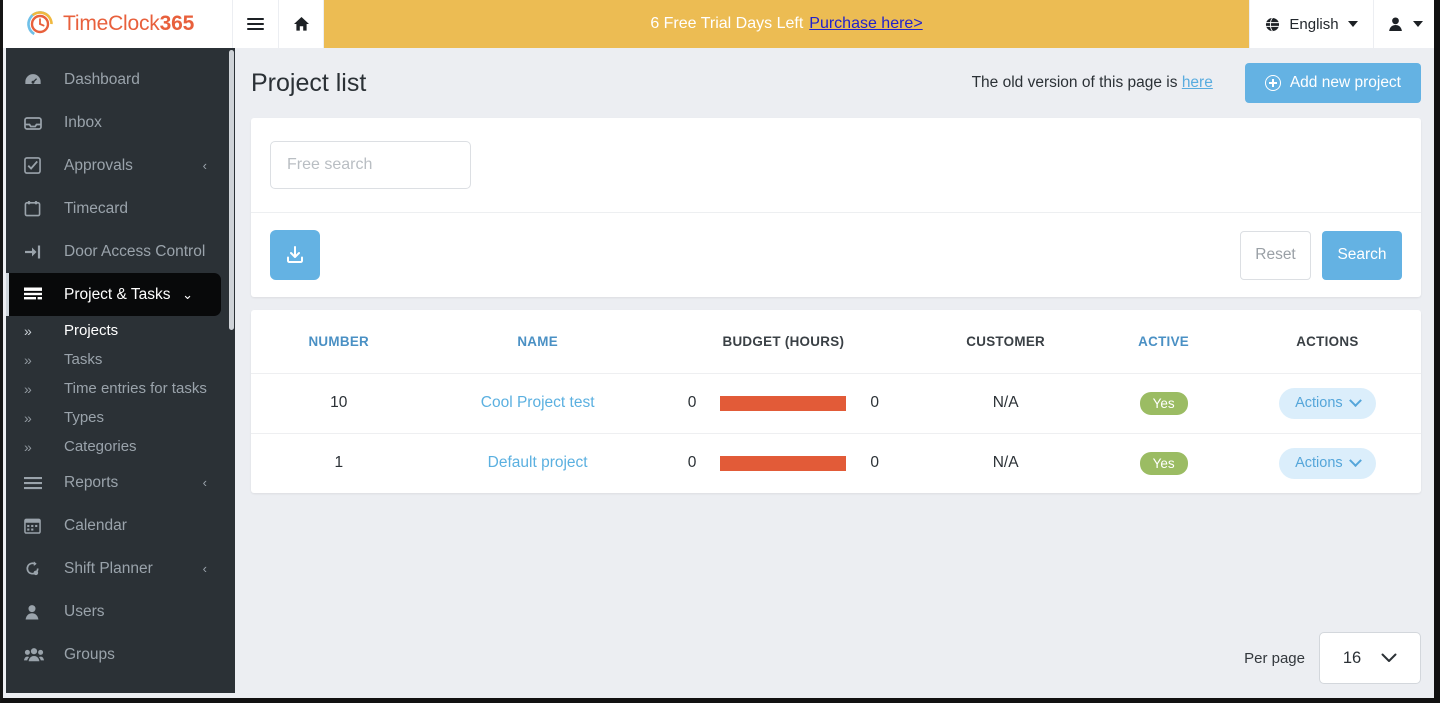 This screenshot has width=1440, height=703. What do you see at coordinates (783, 463) in the screenshot?
I see `budget-progress-bar` at bounding box center [783, 463].